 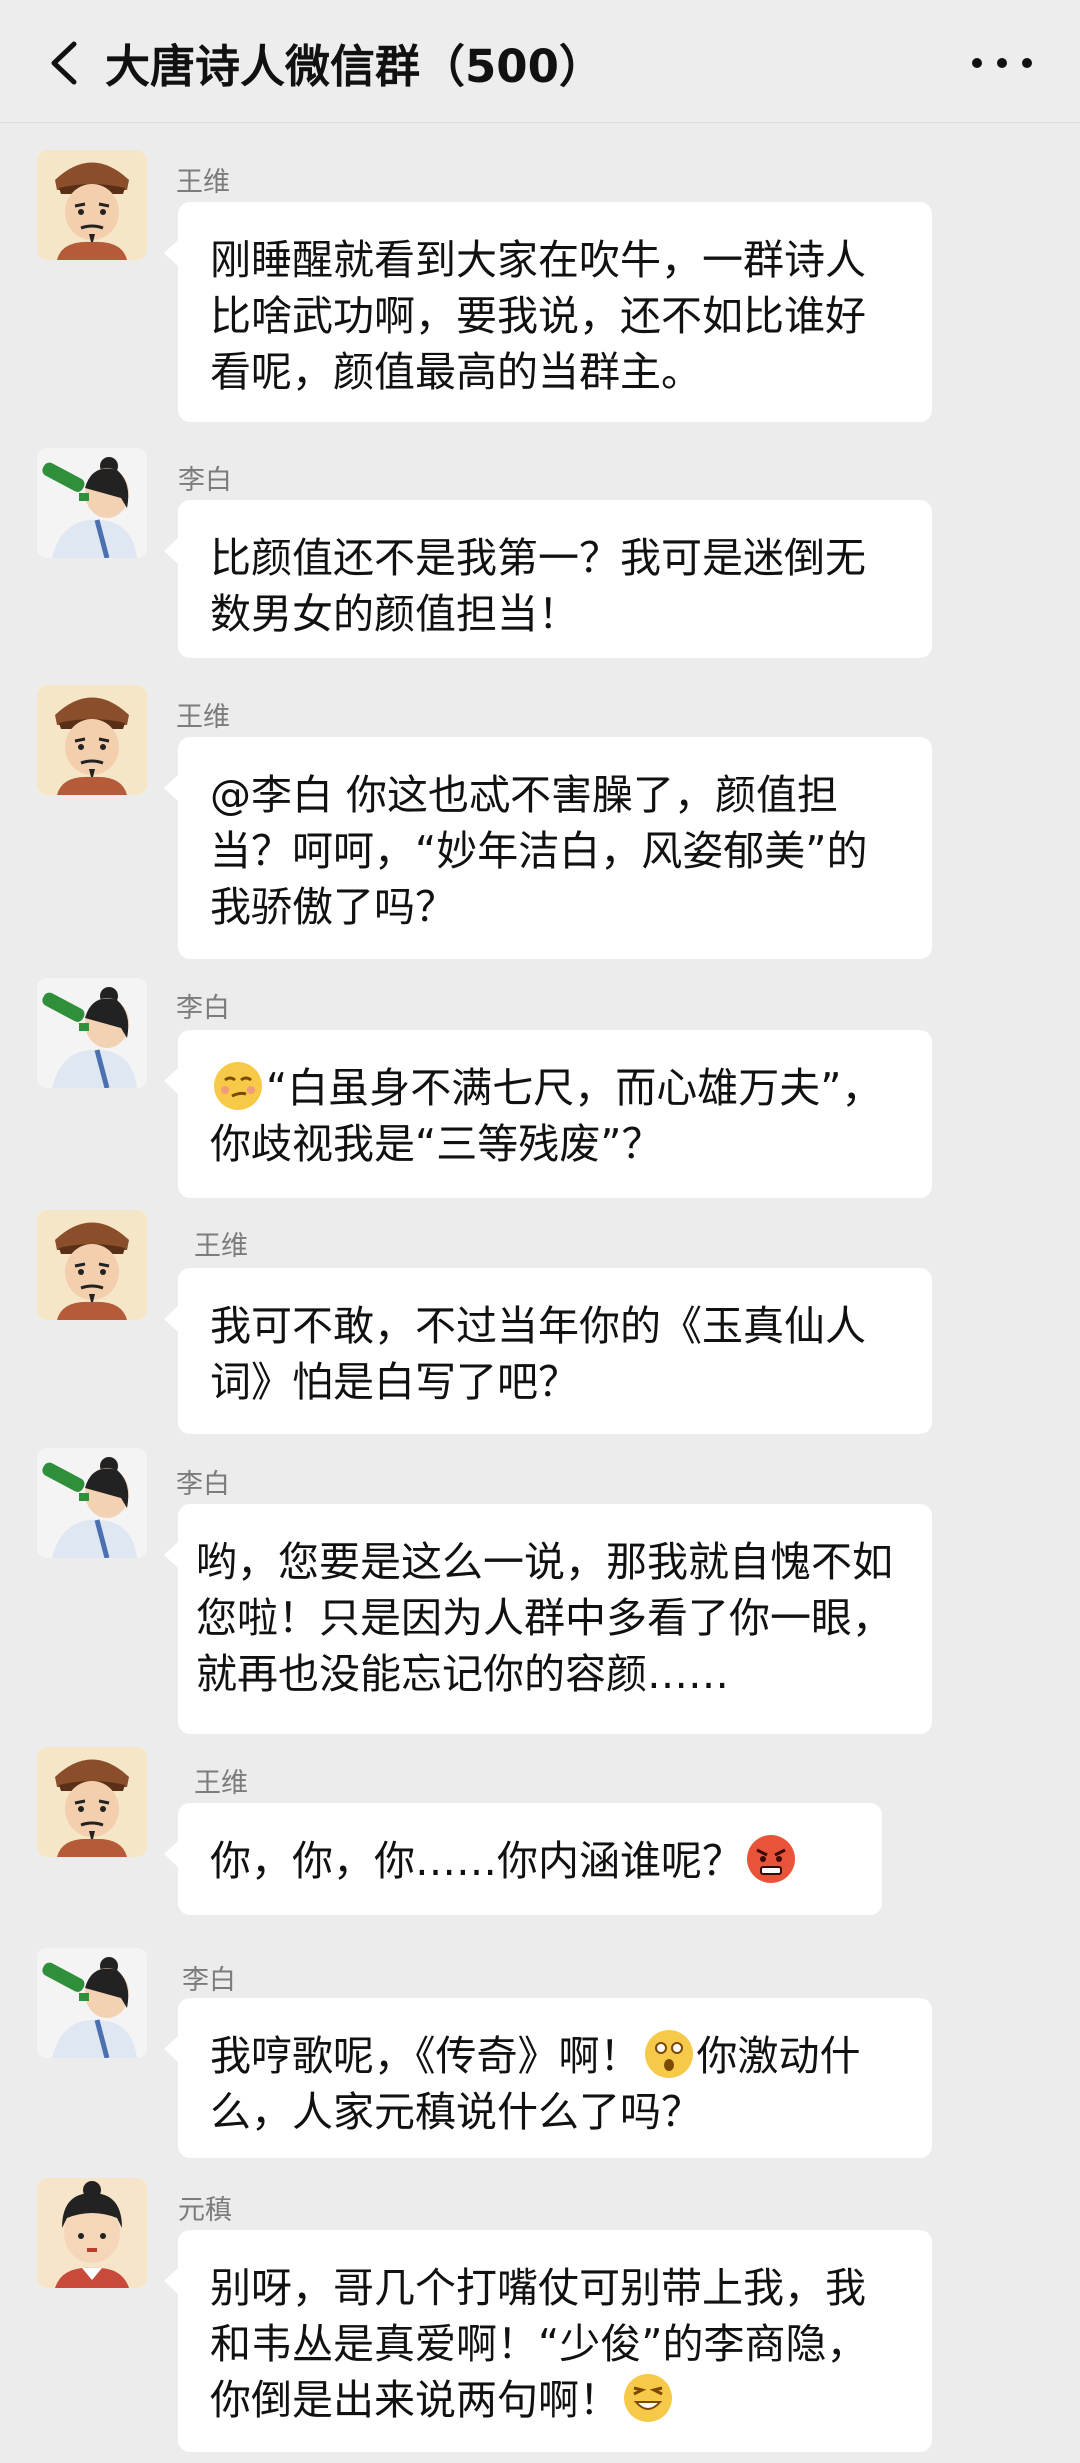 I want to click on message-text: “白虽身不满七尺，而心雄万夫”，你歧视我是“三等残废”？, so click(x=546, y=1116).